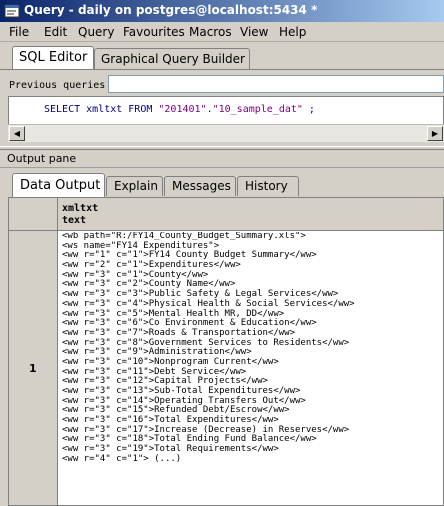 Image resolution: width=444 pixels, height=506 pixels. I want to click on menu-view: View, so click(254, 32).